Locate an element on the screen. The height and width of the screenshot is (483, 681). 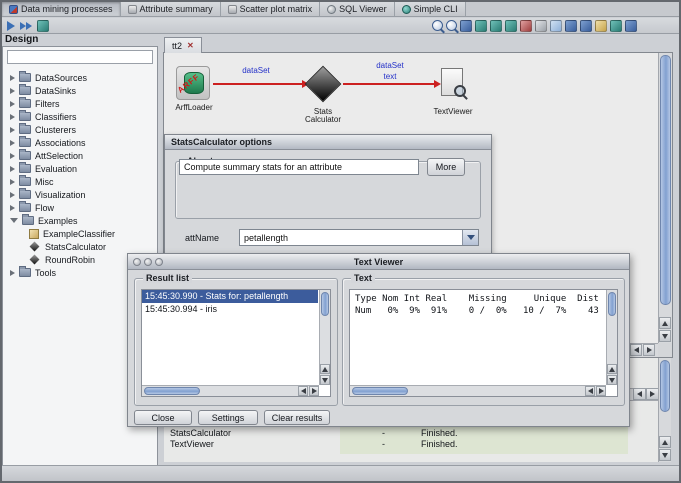
window-close-icon is located at coordinates (137, 262).